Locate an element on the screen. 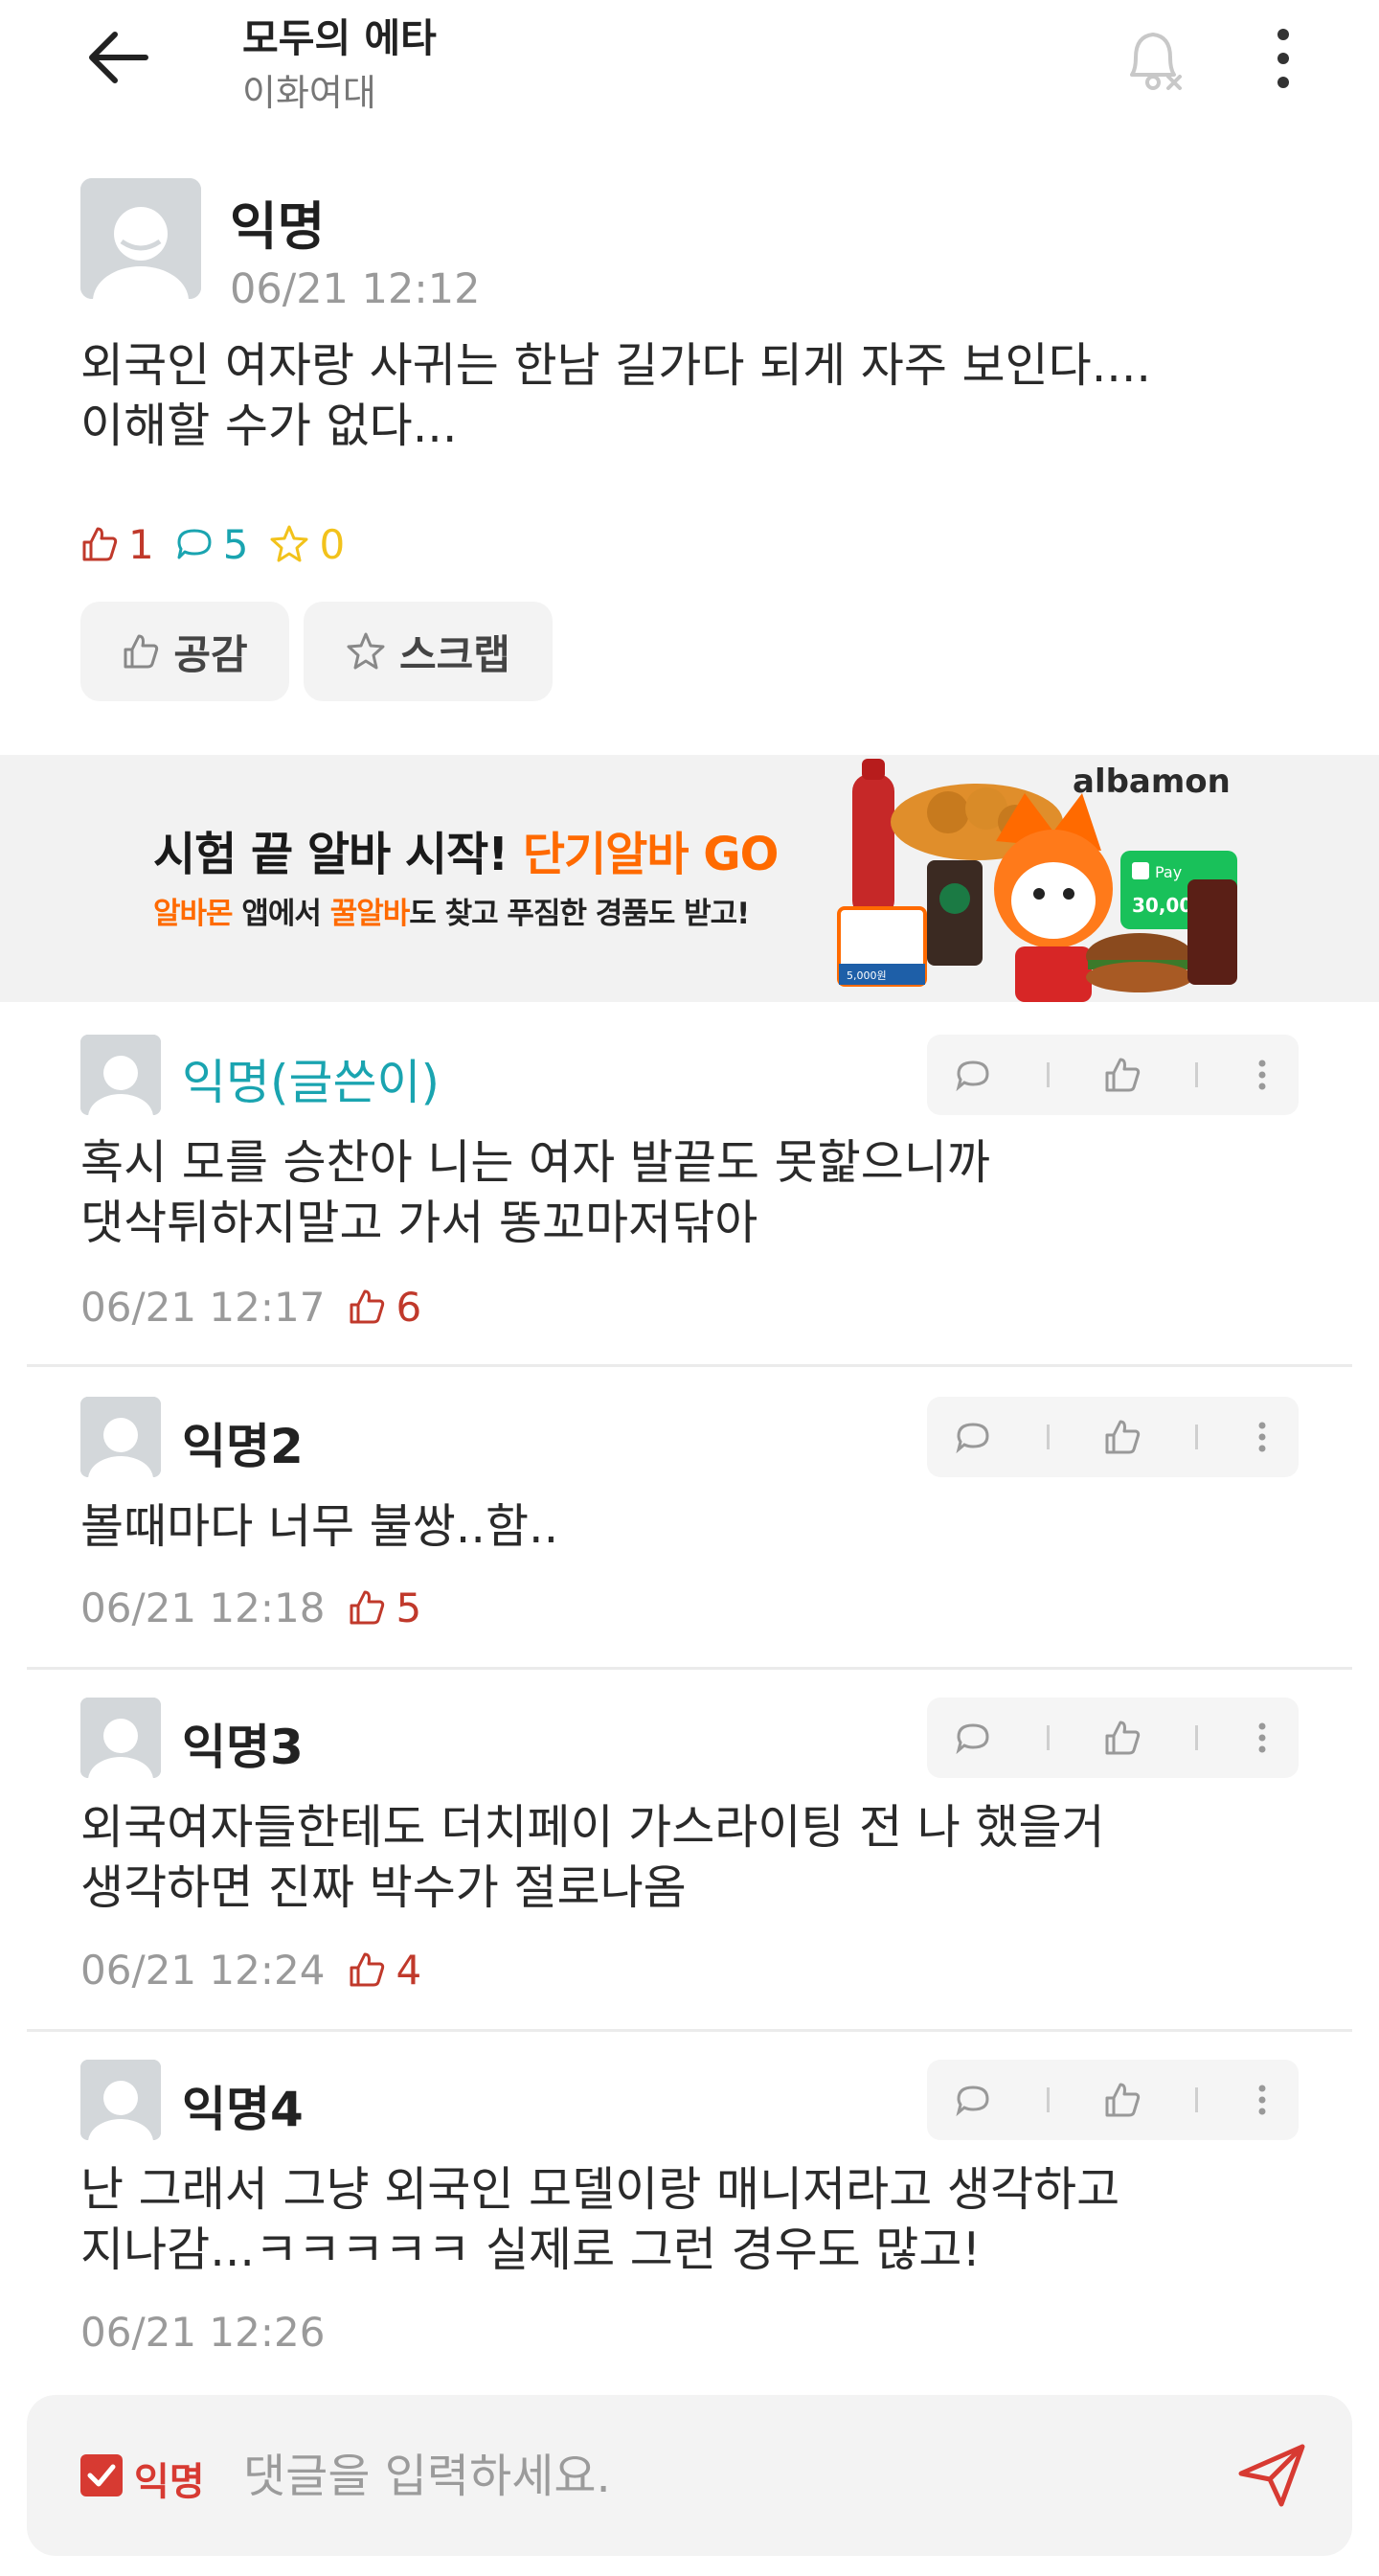 Image resolution: width=1379 pixels, height=2576 pixels. comment-meta: 06/21 12:17 6 is located at coordinates (250, 1307).